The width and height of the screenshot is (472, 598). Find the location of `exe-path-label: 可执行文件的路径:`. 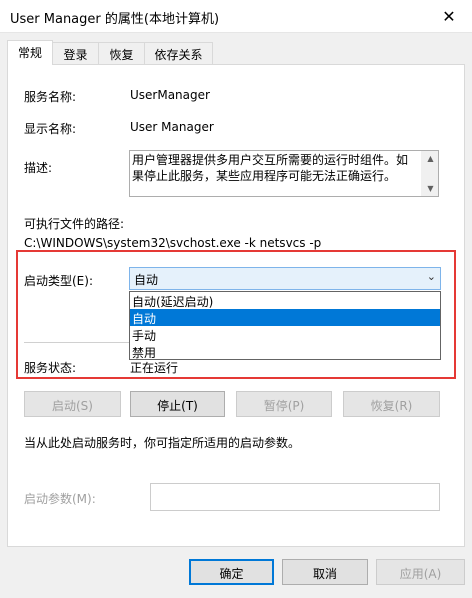

exe-path-label: 可执行文件的路径: is located at coordinates (74, 224).